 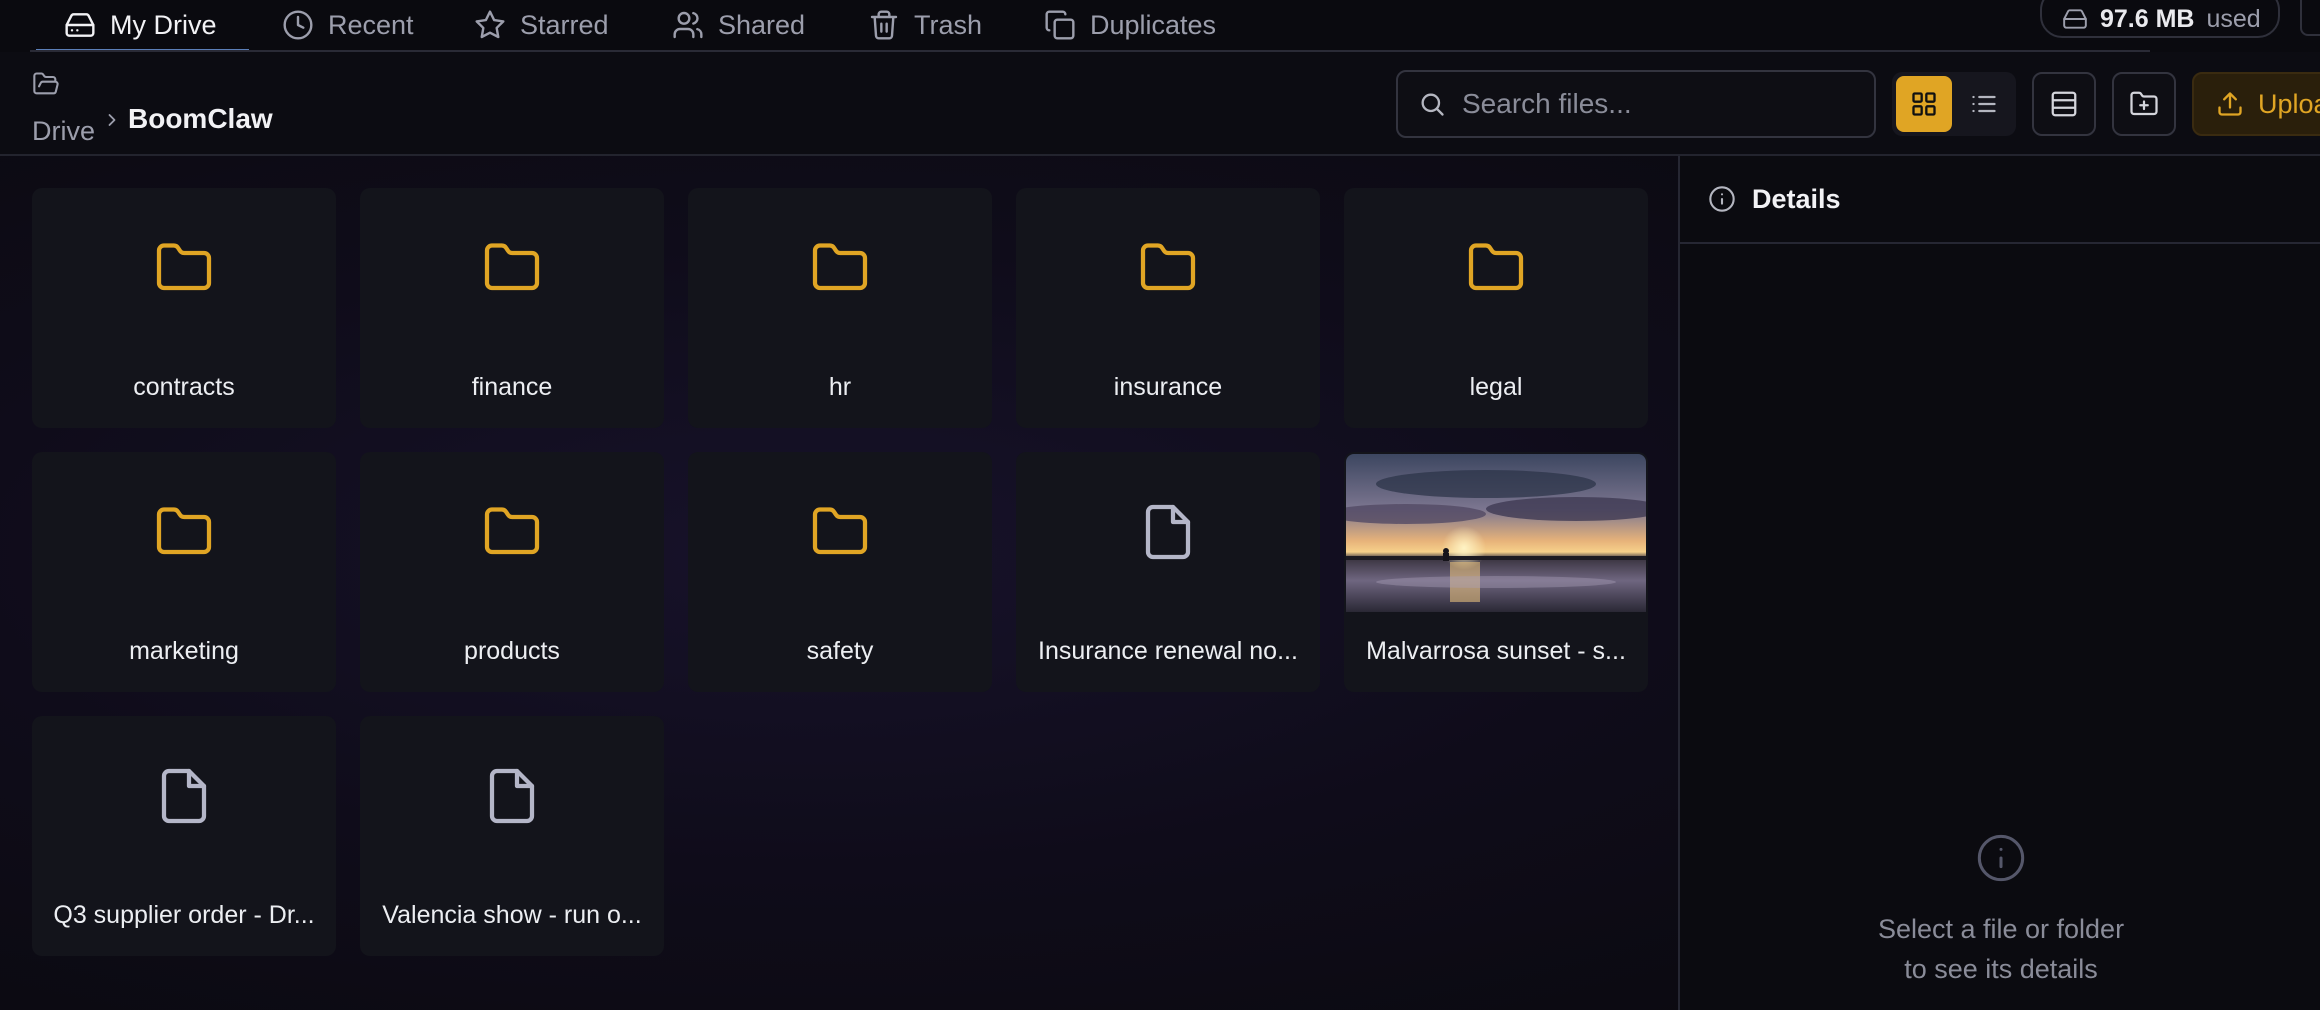 What do you see at coordinates (2001, 969) in the screenshot?
I see `empty-message-line-2: to see its details` at bounding box center [2001, 969].